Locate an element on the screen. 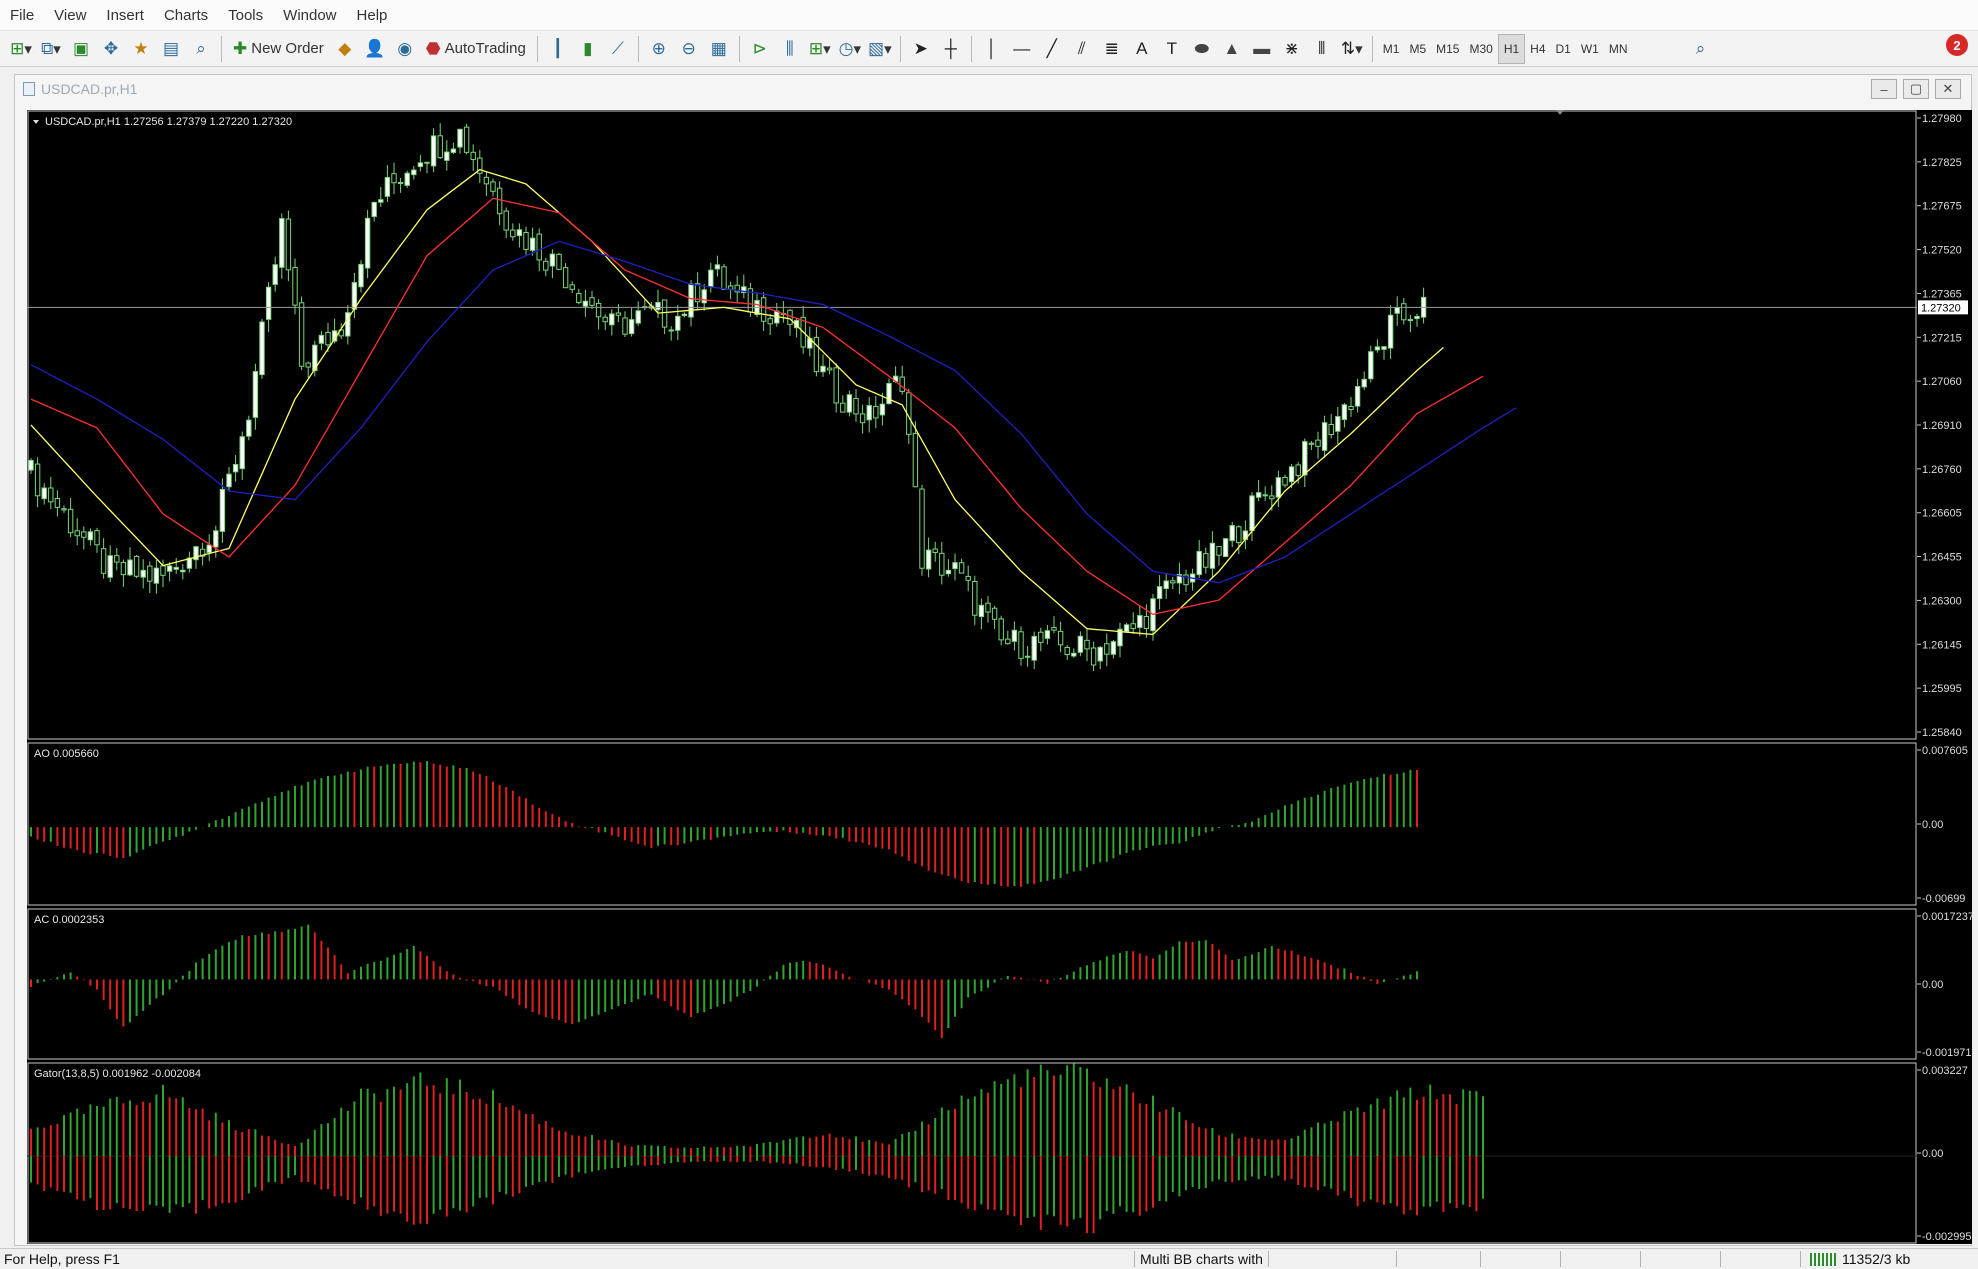 The image size is (1978, 1269). text-label-tool: T is located at coordinates (1172, 49).